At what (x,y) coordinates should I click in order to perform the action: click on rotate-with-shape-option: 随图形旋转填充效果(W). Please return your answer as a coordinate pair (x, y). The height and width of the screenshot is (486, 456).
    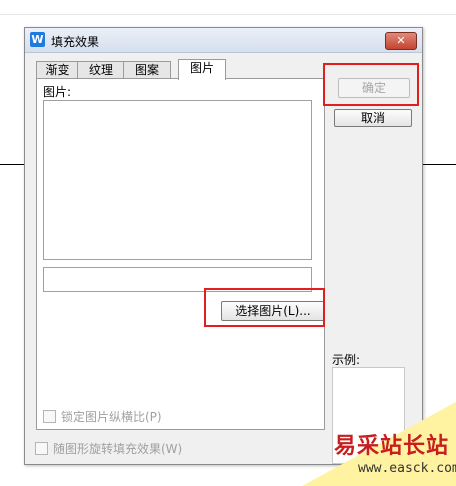
    Looking at the image, I should click on (108, 448).